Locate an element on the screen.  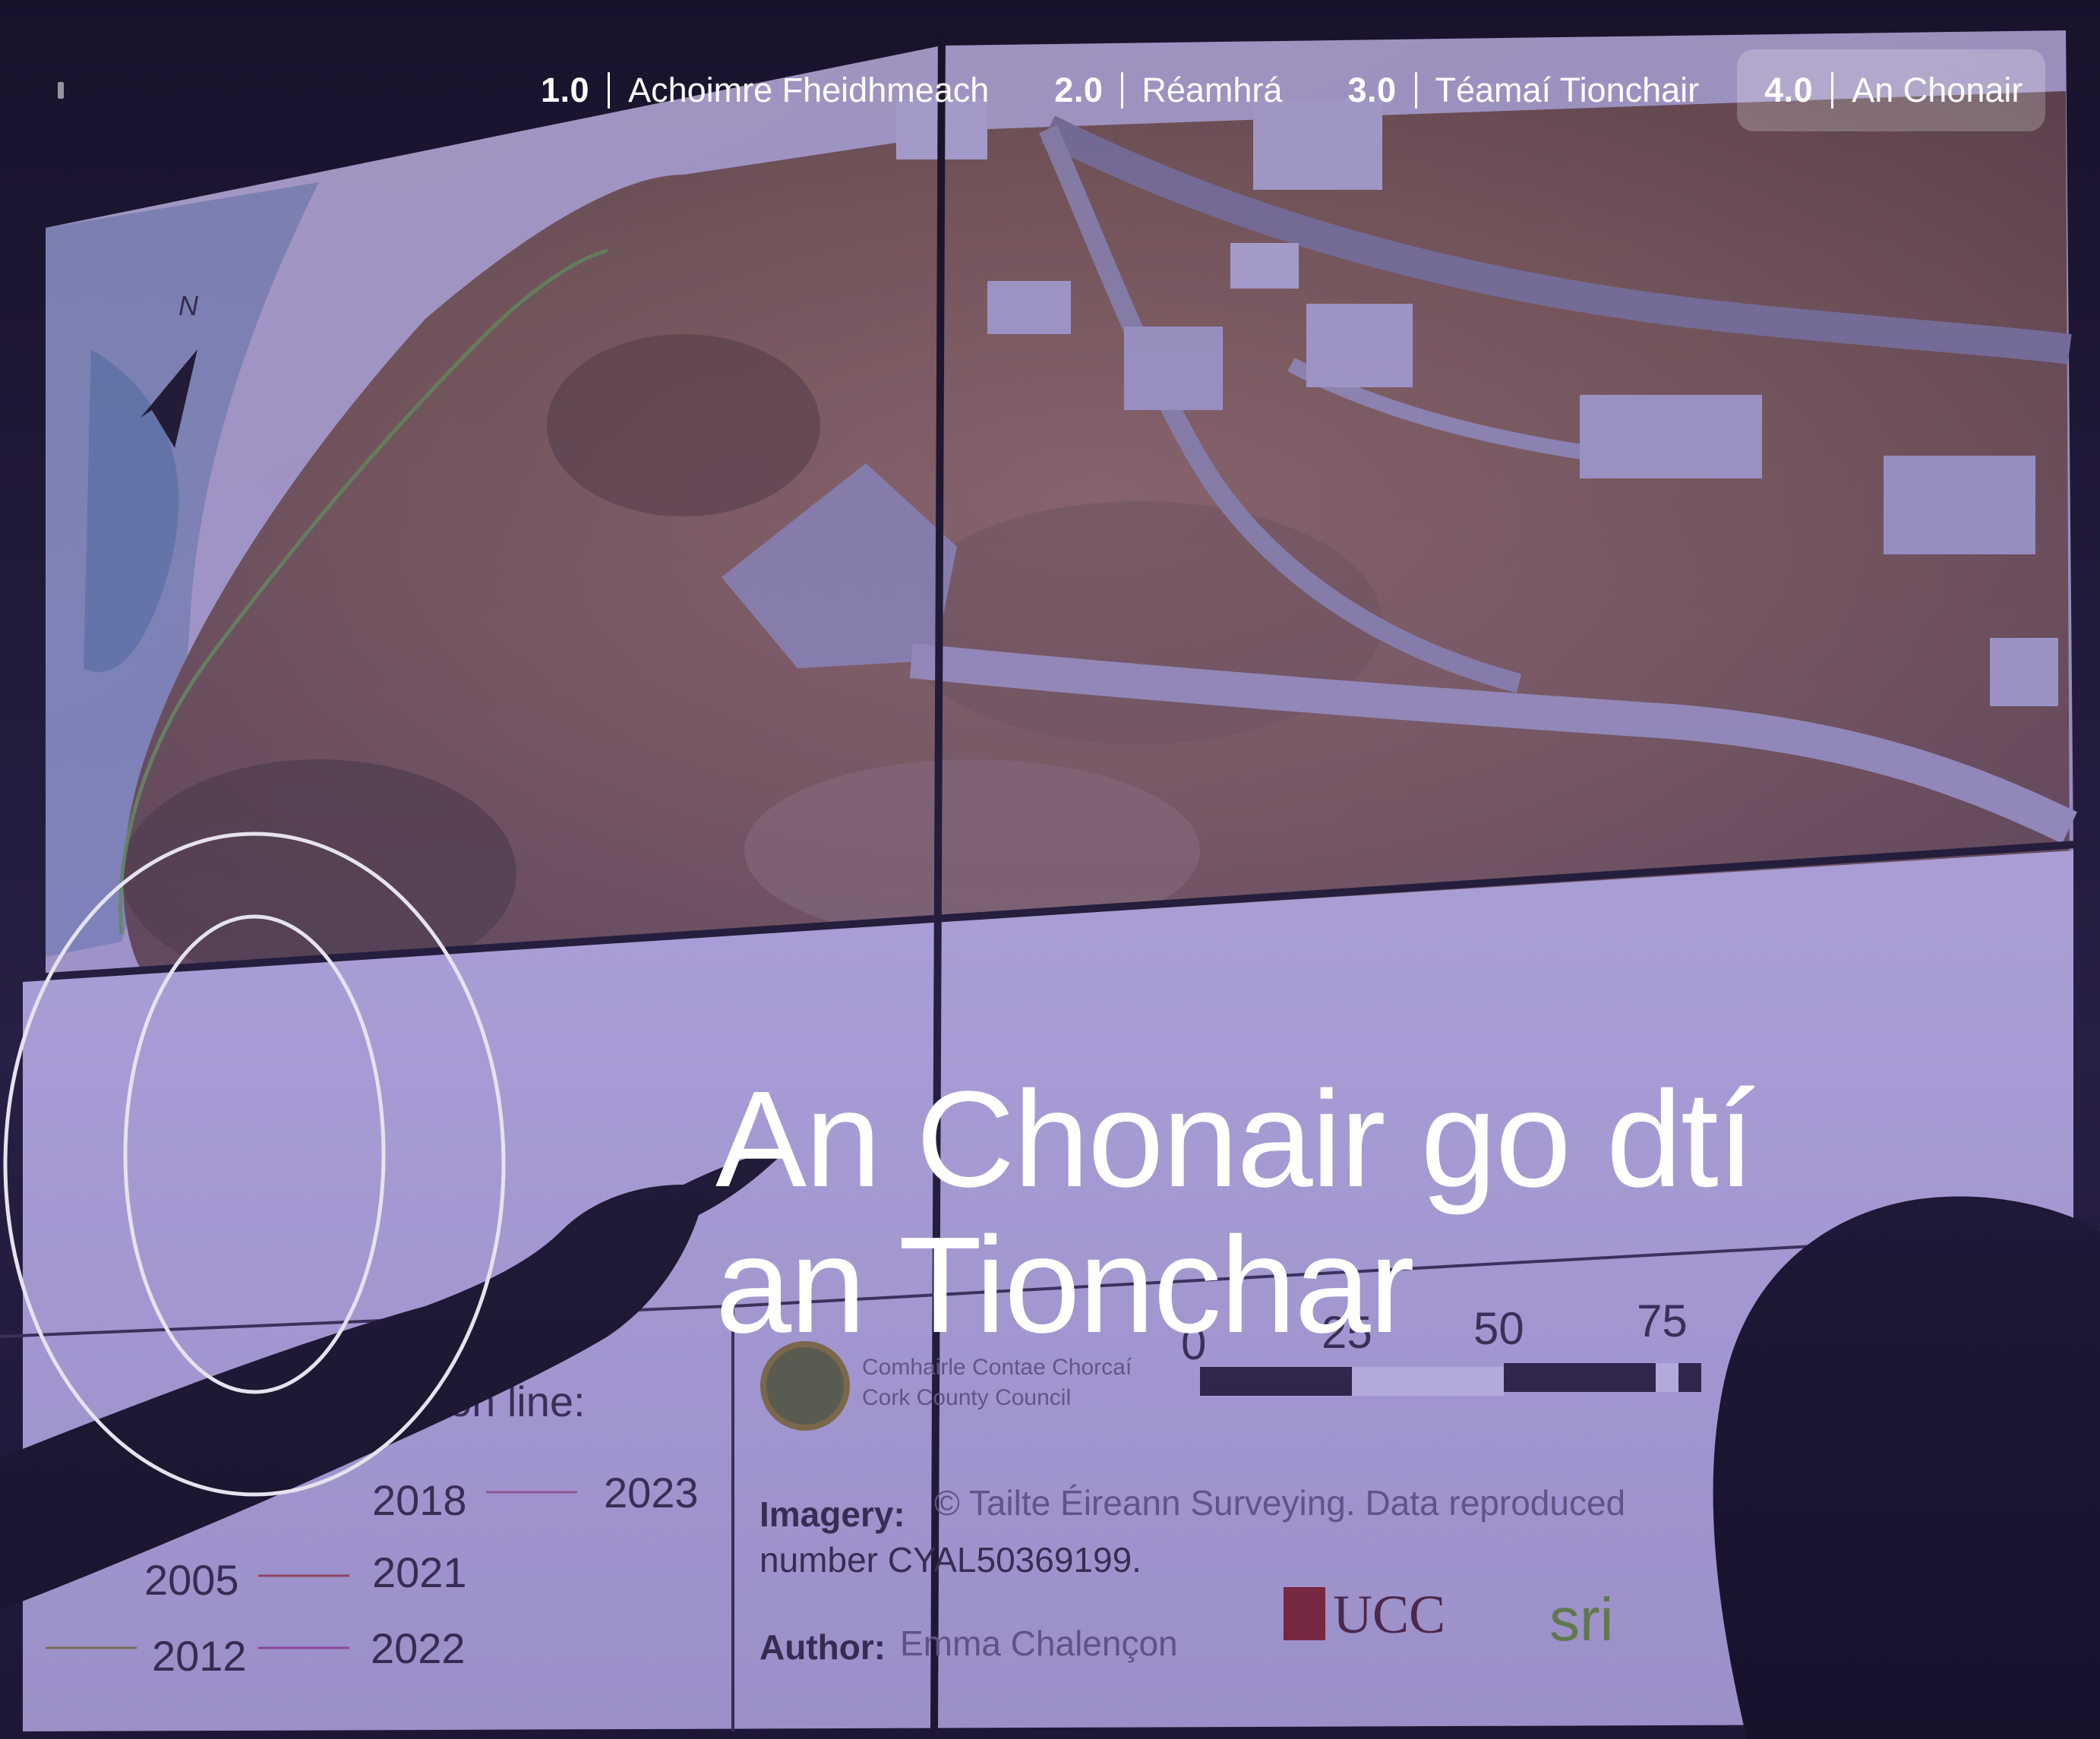
nav-item-reamhra: 2.0 Réamhrá is located at coordinates (1168, 90).